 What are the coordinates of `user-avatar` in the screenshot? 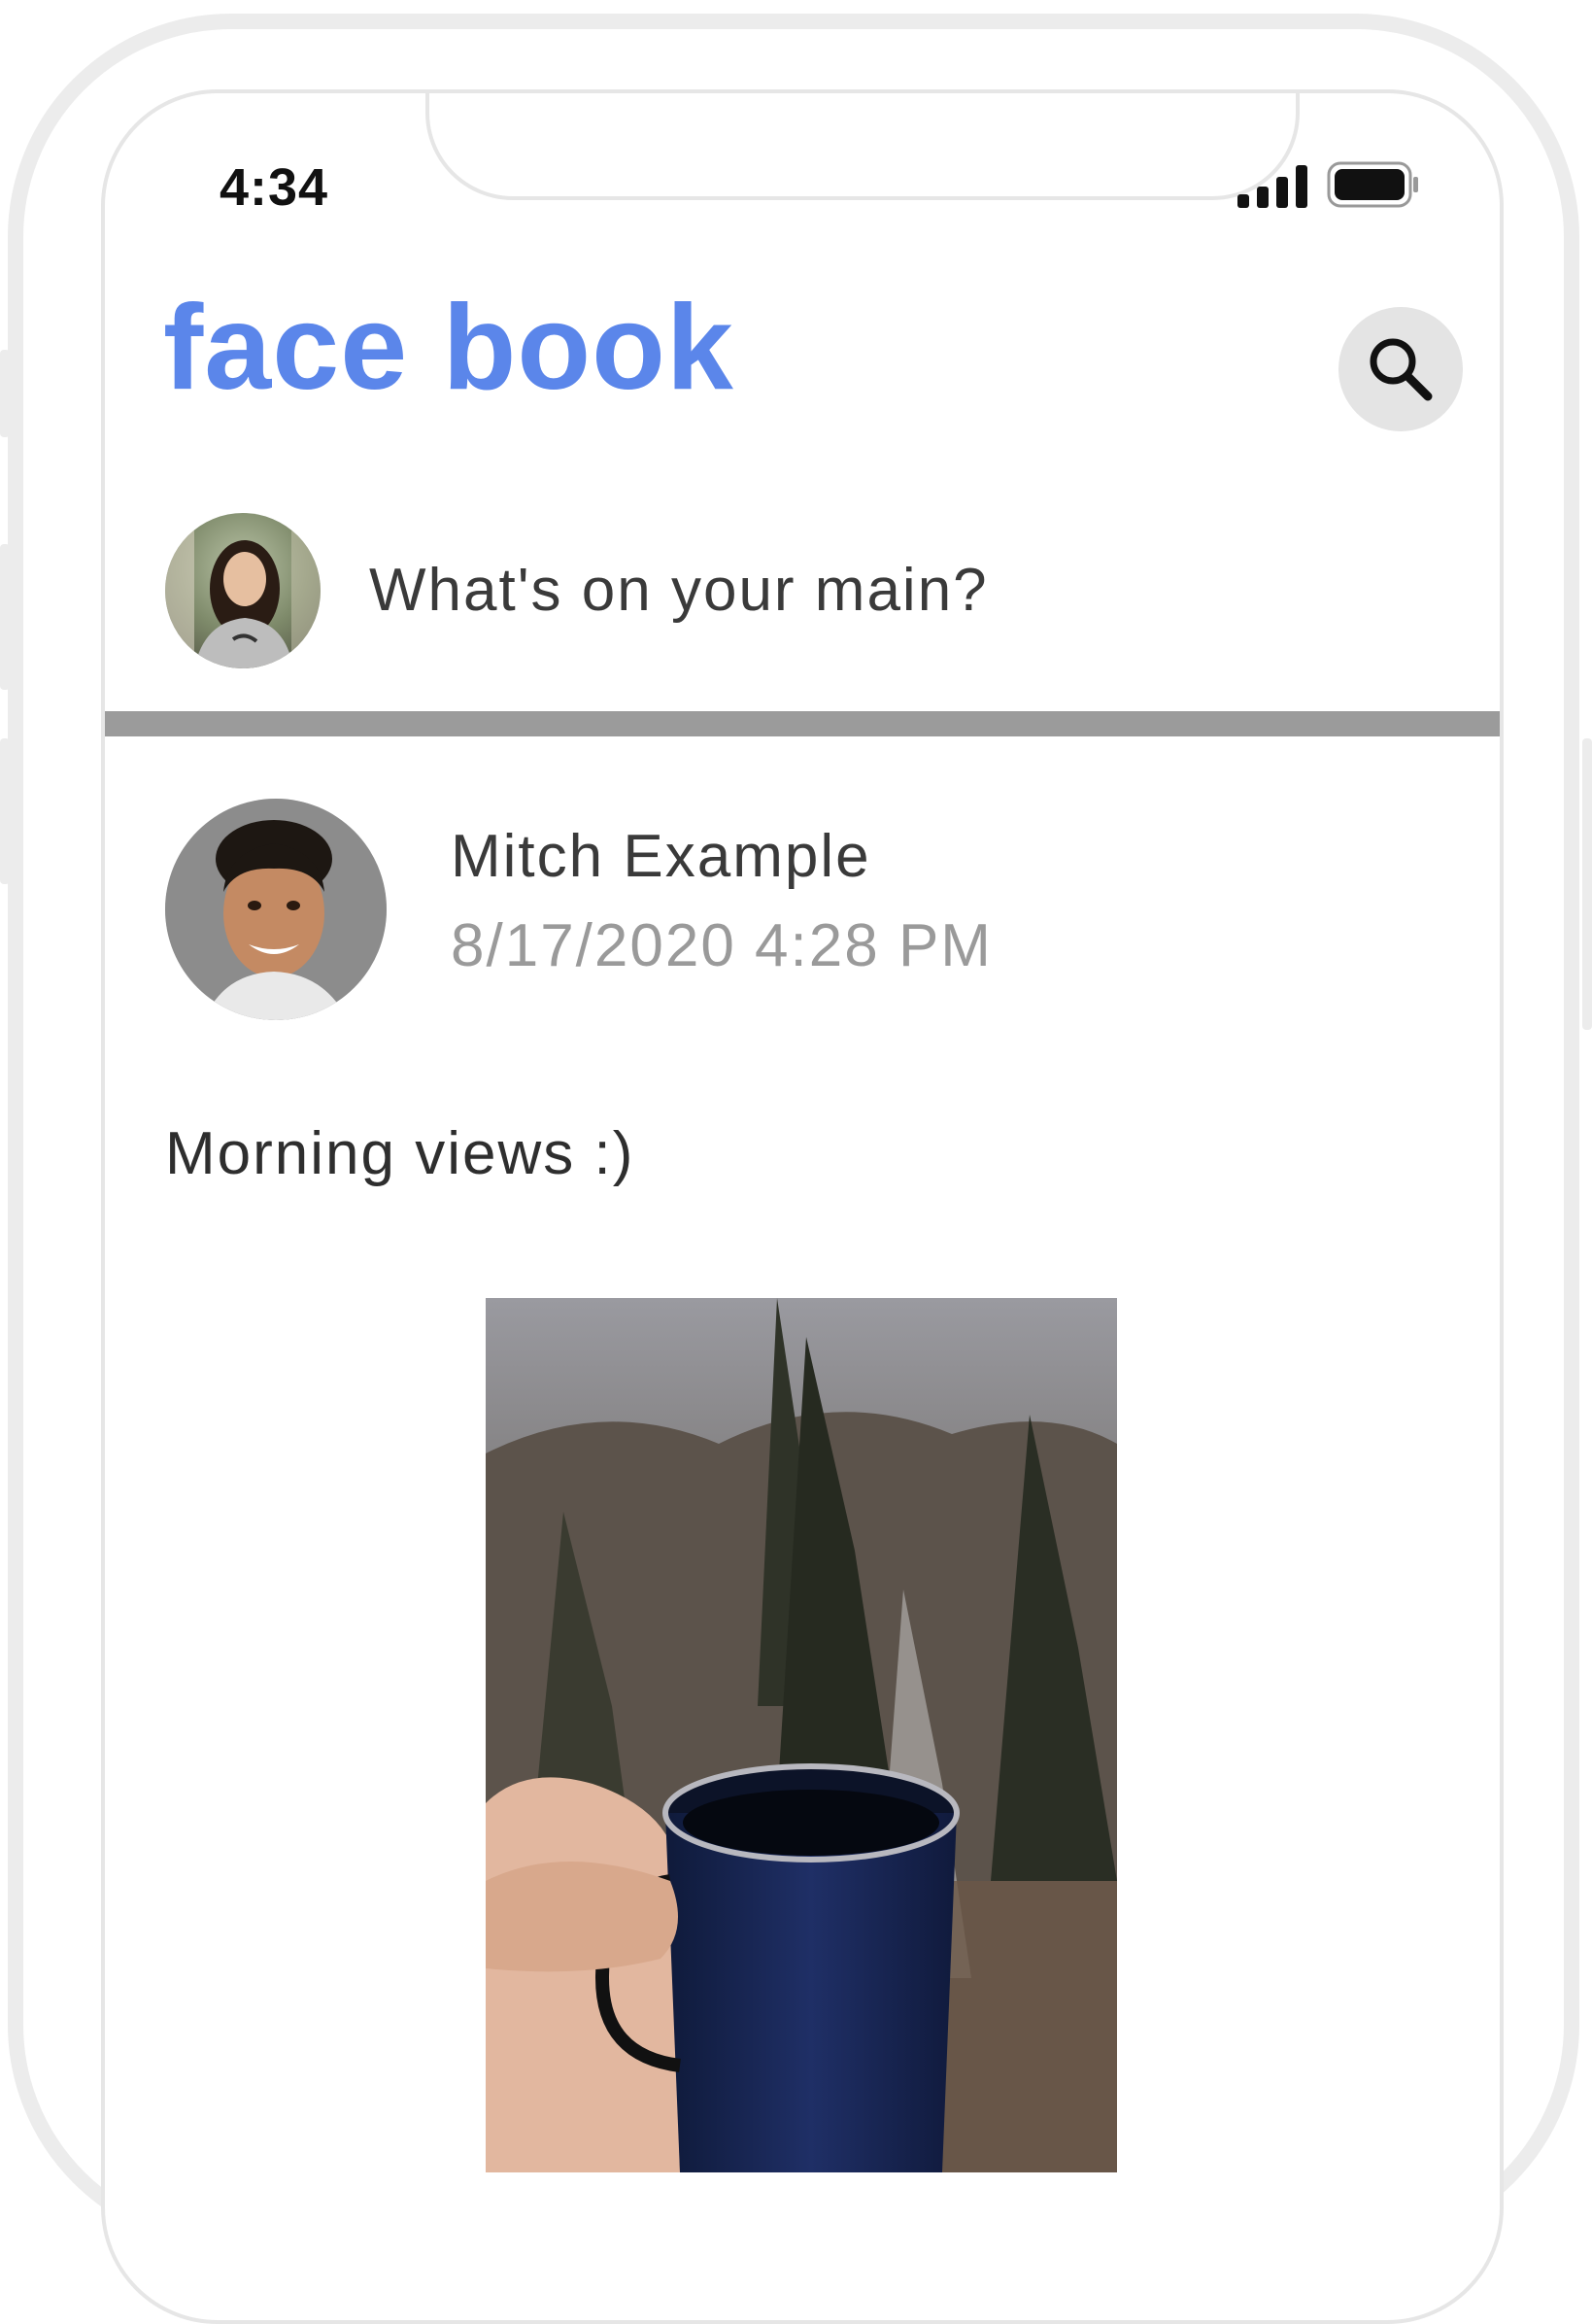 It's located at (243, 591).